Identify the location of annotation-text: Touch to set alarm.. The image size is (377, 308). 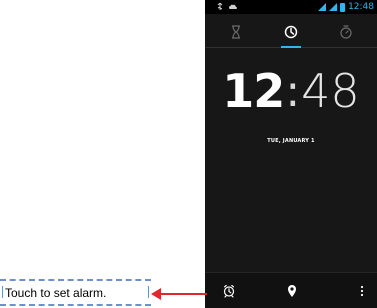
(56, 293).